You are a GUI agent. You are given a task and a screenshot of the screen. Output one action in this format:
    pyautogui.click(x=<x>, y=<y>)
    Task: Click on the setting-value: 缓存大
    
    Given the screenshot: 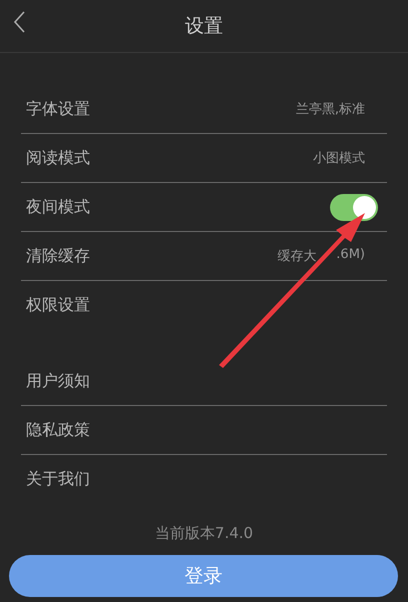 What is the action you would take?
    pyautogui.click(x=296, y=256)
    